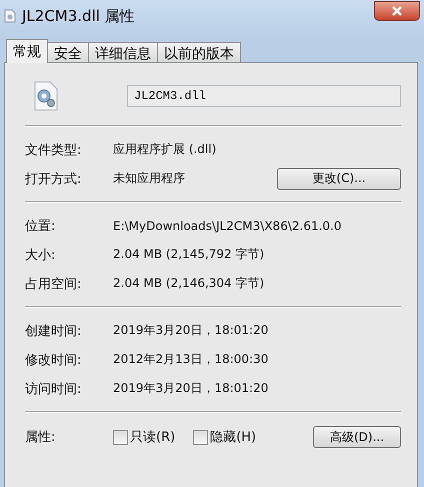  Describe the element at coordinates (78, 16) in the screenshot. I see `window-title: JL2CM3.dll 属性` at that location.